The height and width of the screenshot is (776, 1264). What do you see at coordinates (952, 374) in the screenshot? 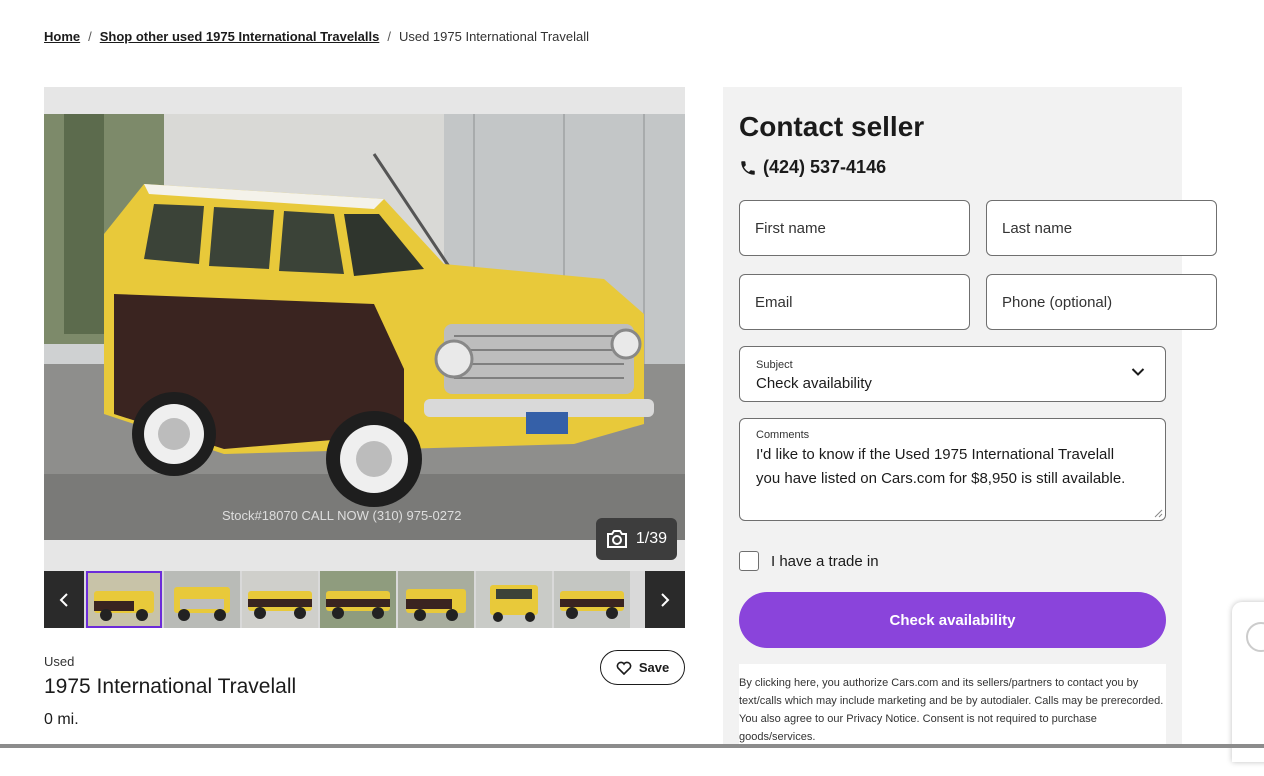
I see `subject-select: Subject Check availability` at bounding box center [952, 374].